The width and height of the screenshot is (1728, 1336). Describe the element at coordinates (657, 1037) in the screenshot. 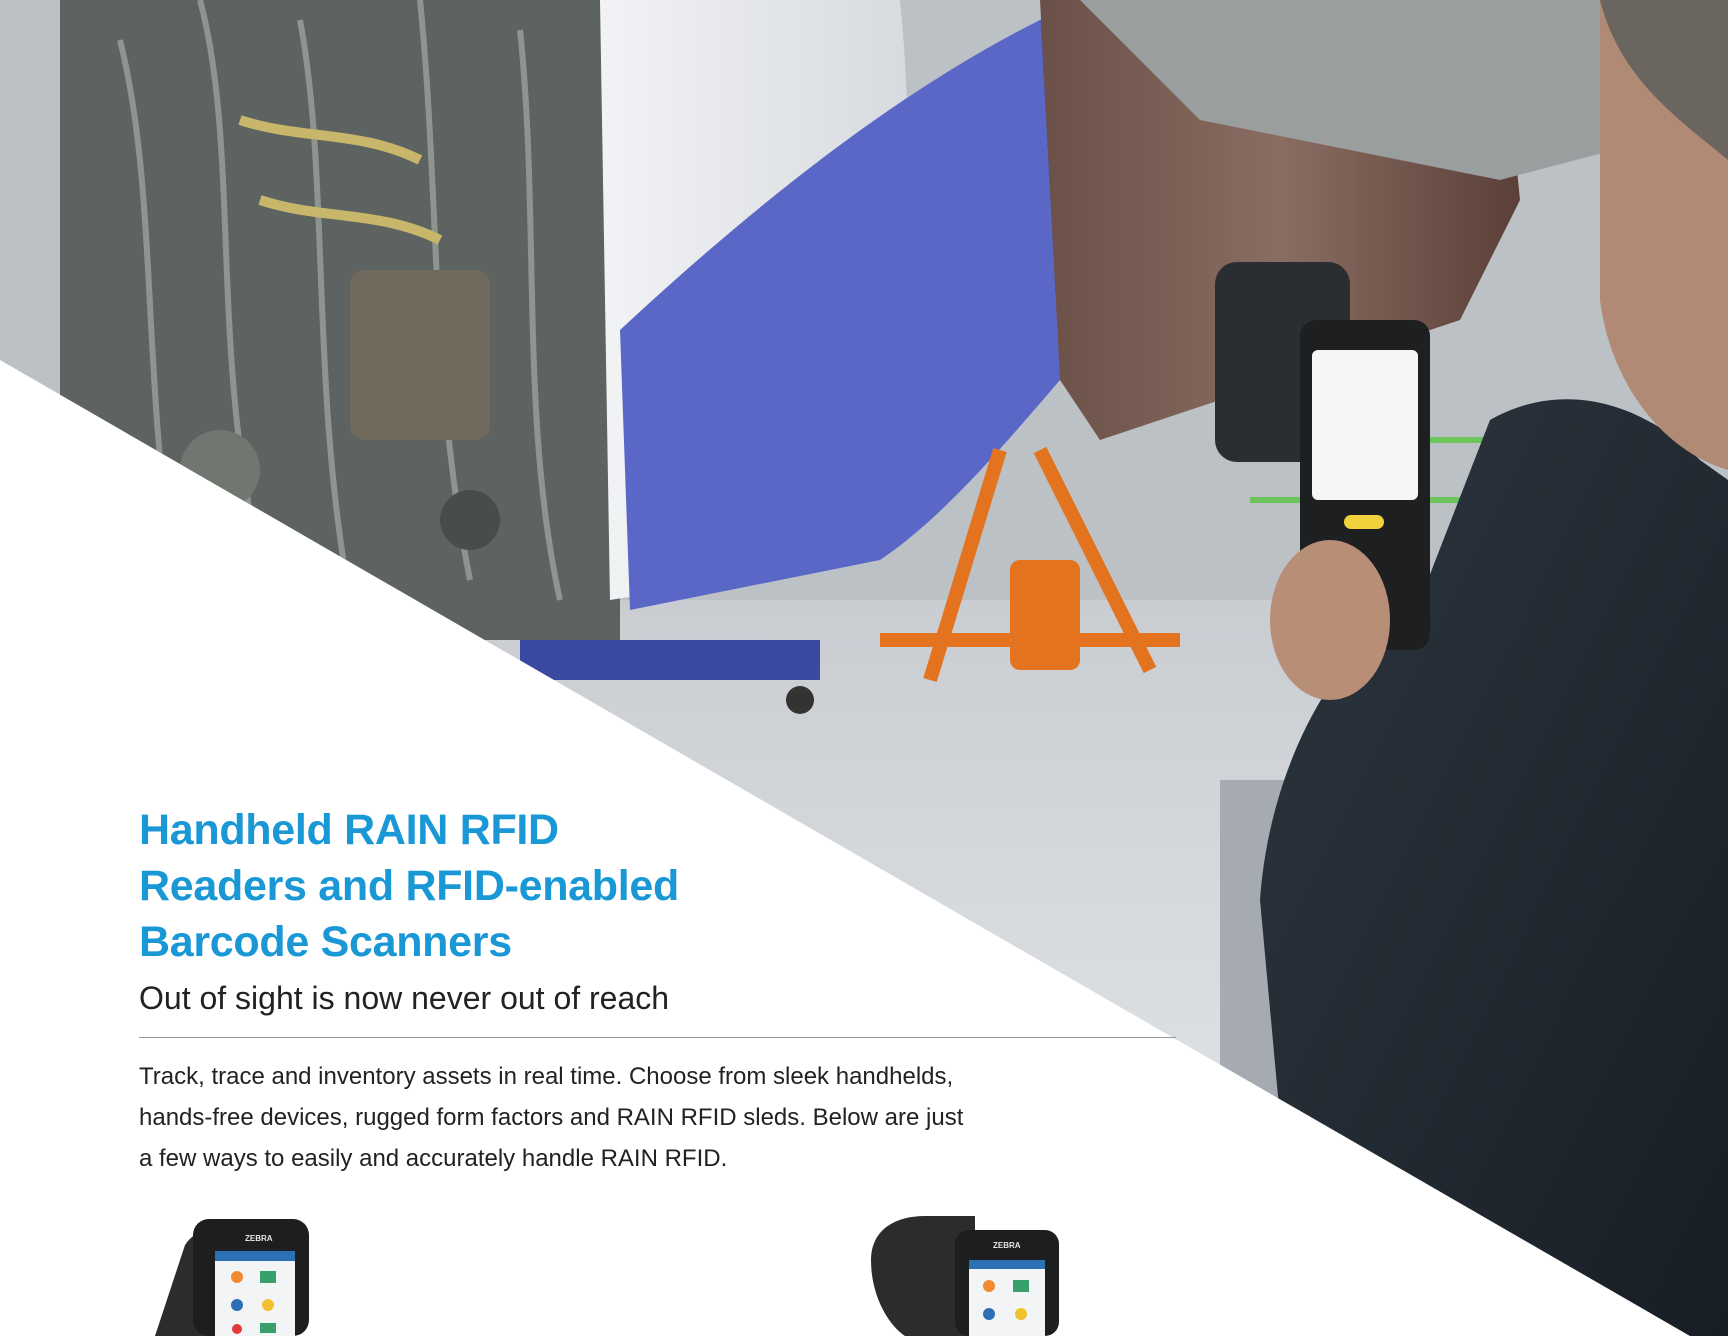

I see `divider` at that location.